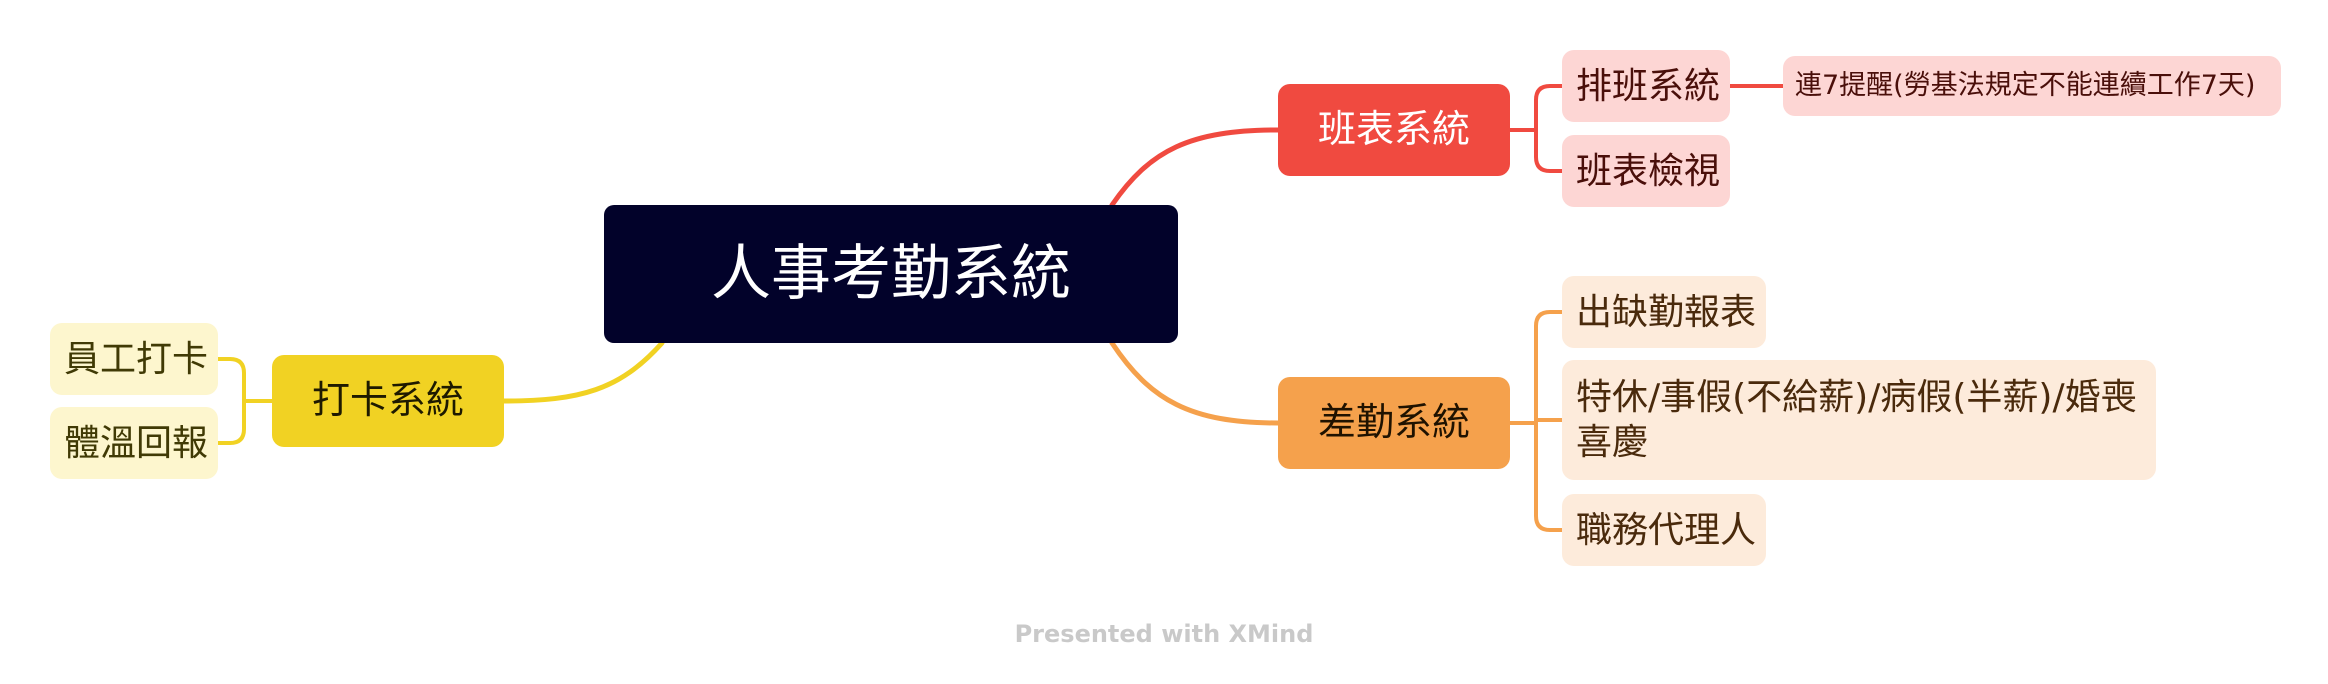 The height and width of the screenshot is (684, 2328). I want to click on subtopic-label: 排班系統, so click(1648, 86).